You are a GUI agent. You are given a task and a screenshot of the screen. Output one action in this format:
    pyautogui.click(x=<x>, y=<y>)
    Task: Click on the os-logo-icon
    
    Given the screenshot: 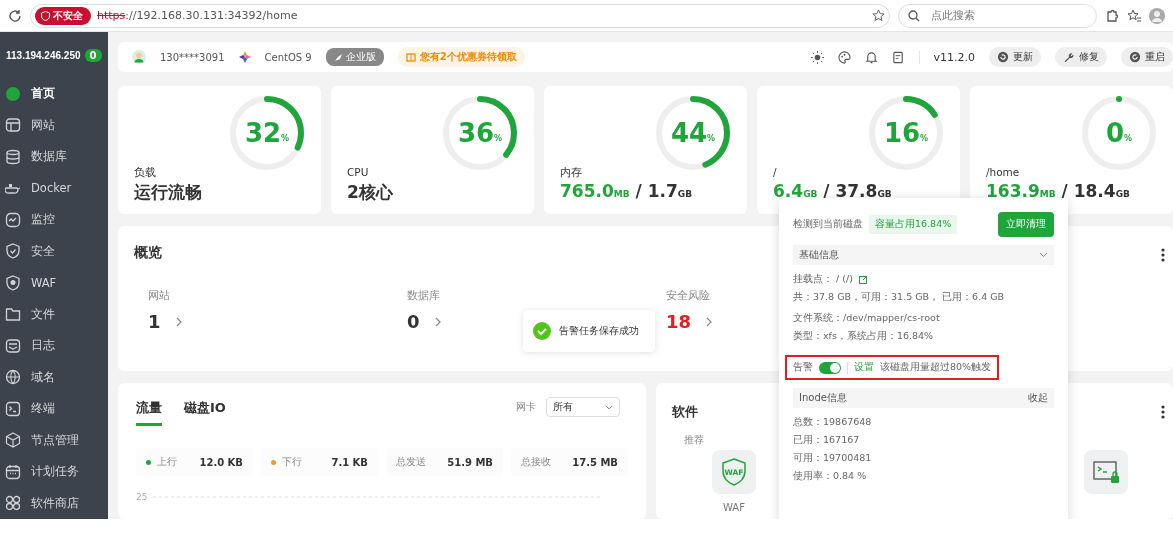 What is the action you would take?
    pyautogui.click(x=244, y=57)
    